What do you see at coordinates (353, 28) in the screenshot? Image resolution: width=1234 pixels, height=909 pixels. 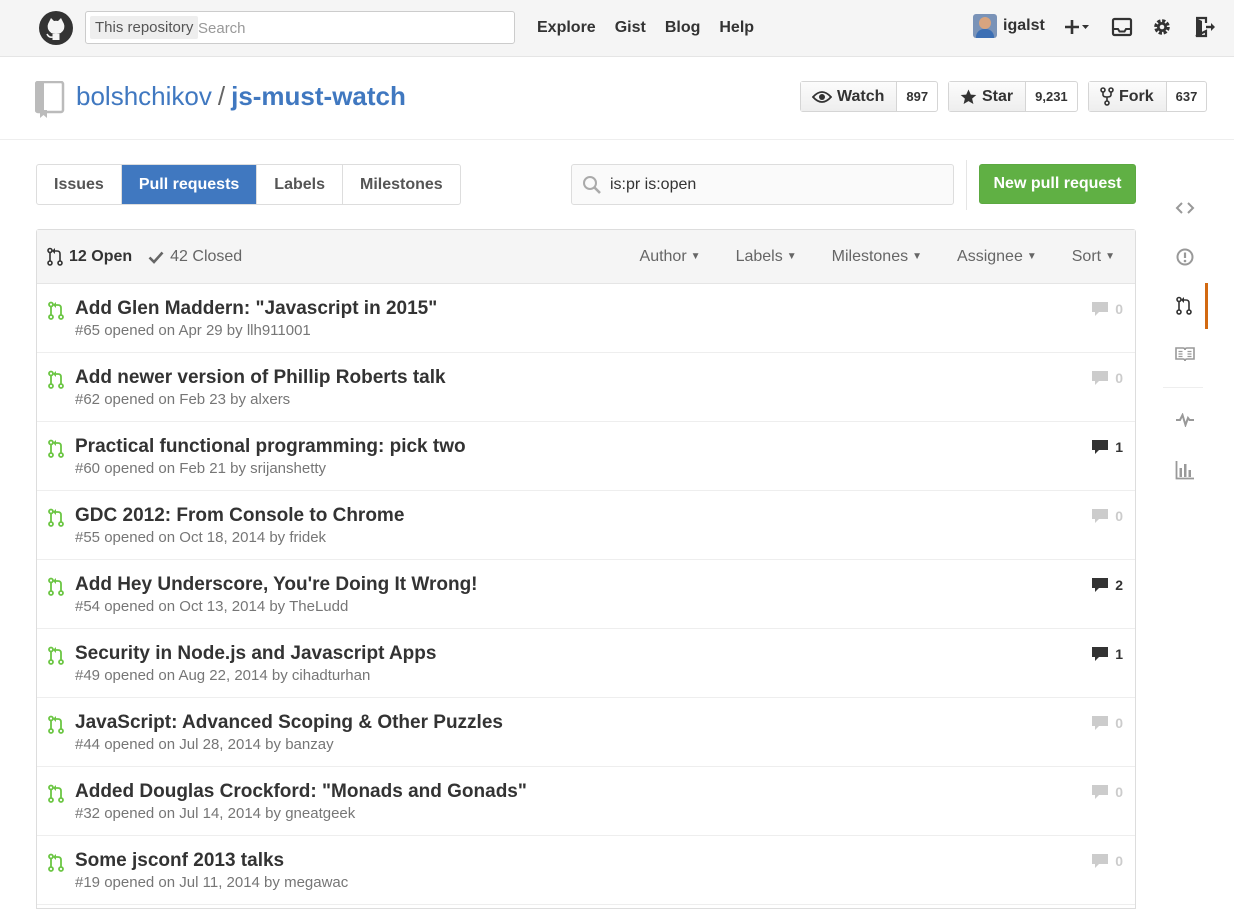 I see `search-input` at bounding box center [353, 28].